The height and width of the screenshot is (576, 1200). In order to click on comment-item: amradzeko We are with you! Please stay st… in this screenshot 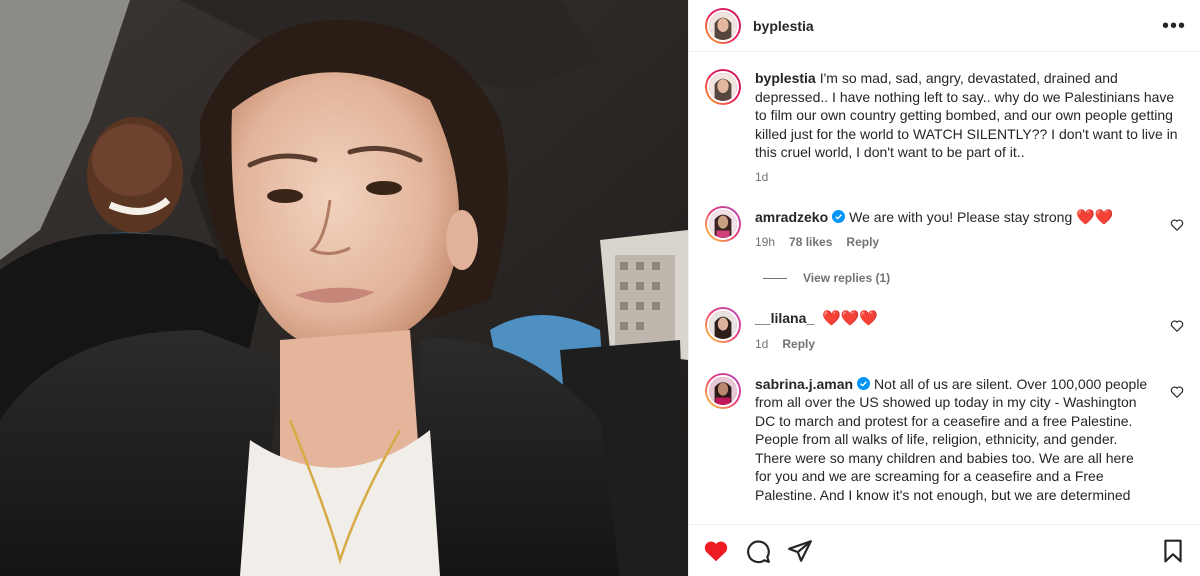, I will do `click(944, 227)`.